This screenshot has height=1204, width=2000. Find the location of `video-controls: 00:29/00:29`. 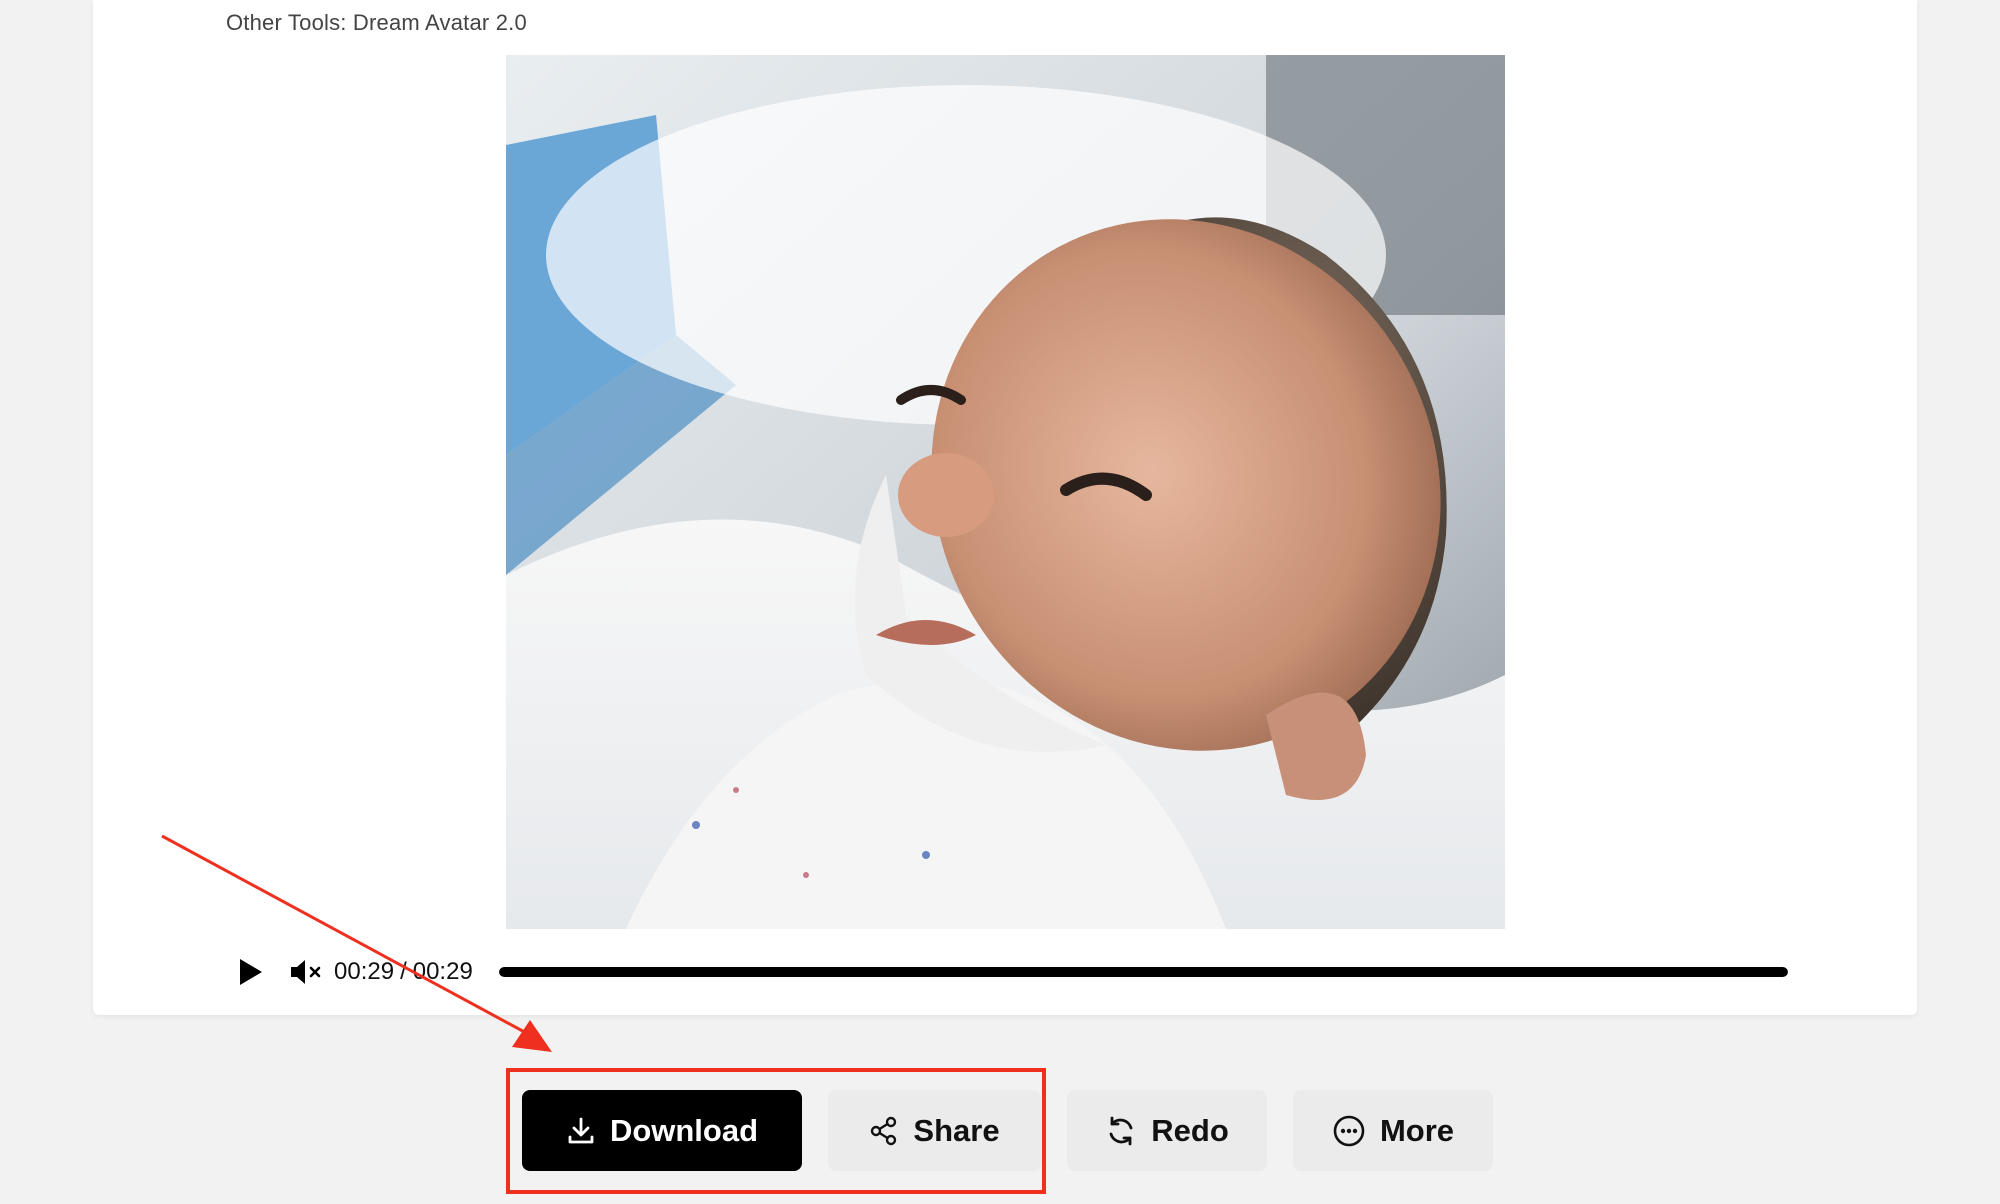

video-controls: 00:29/00:29 is located at coordinates (1010, 972).